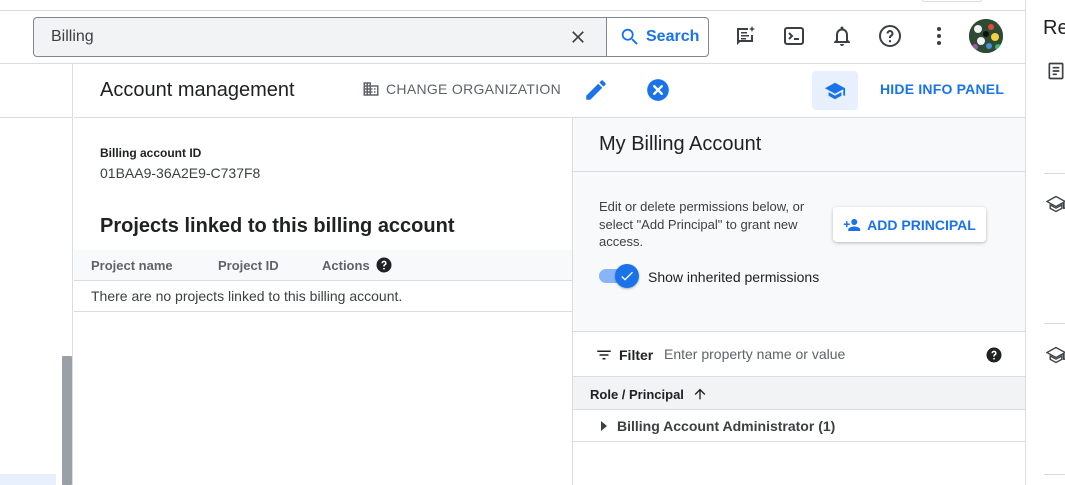 This screenshot has height=485, width=1065. What do you see at coordinates (604, 355) in the screenshot?
I see `filter-list-icon` at bounding box center [604, 355].